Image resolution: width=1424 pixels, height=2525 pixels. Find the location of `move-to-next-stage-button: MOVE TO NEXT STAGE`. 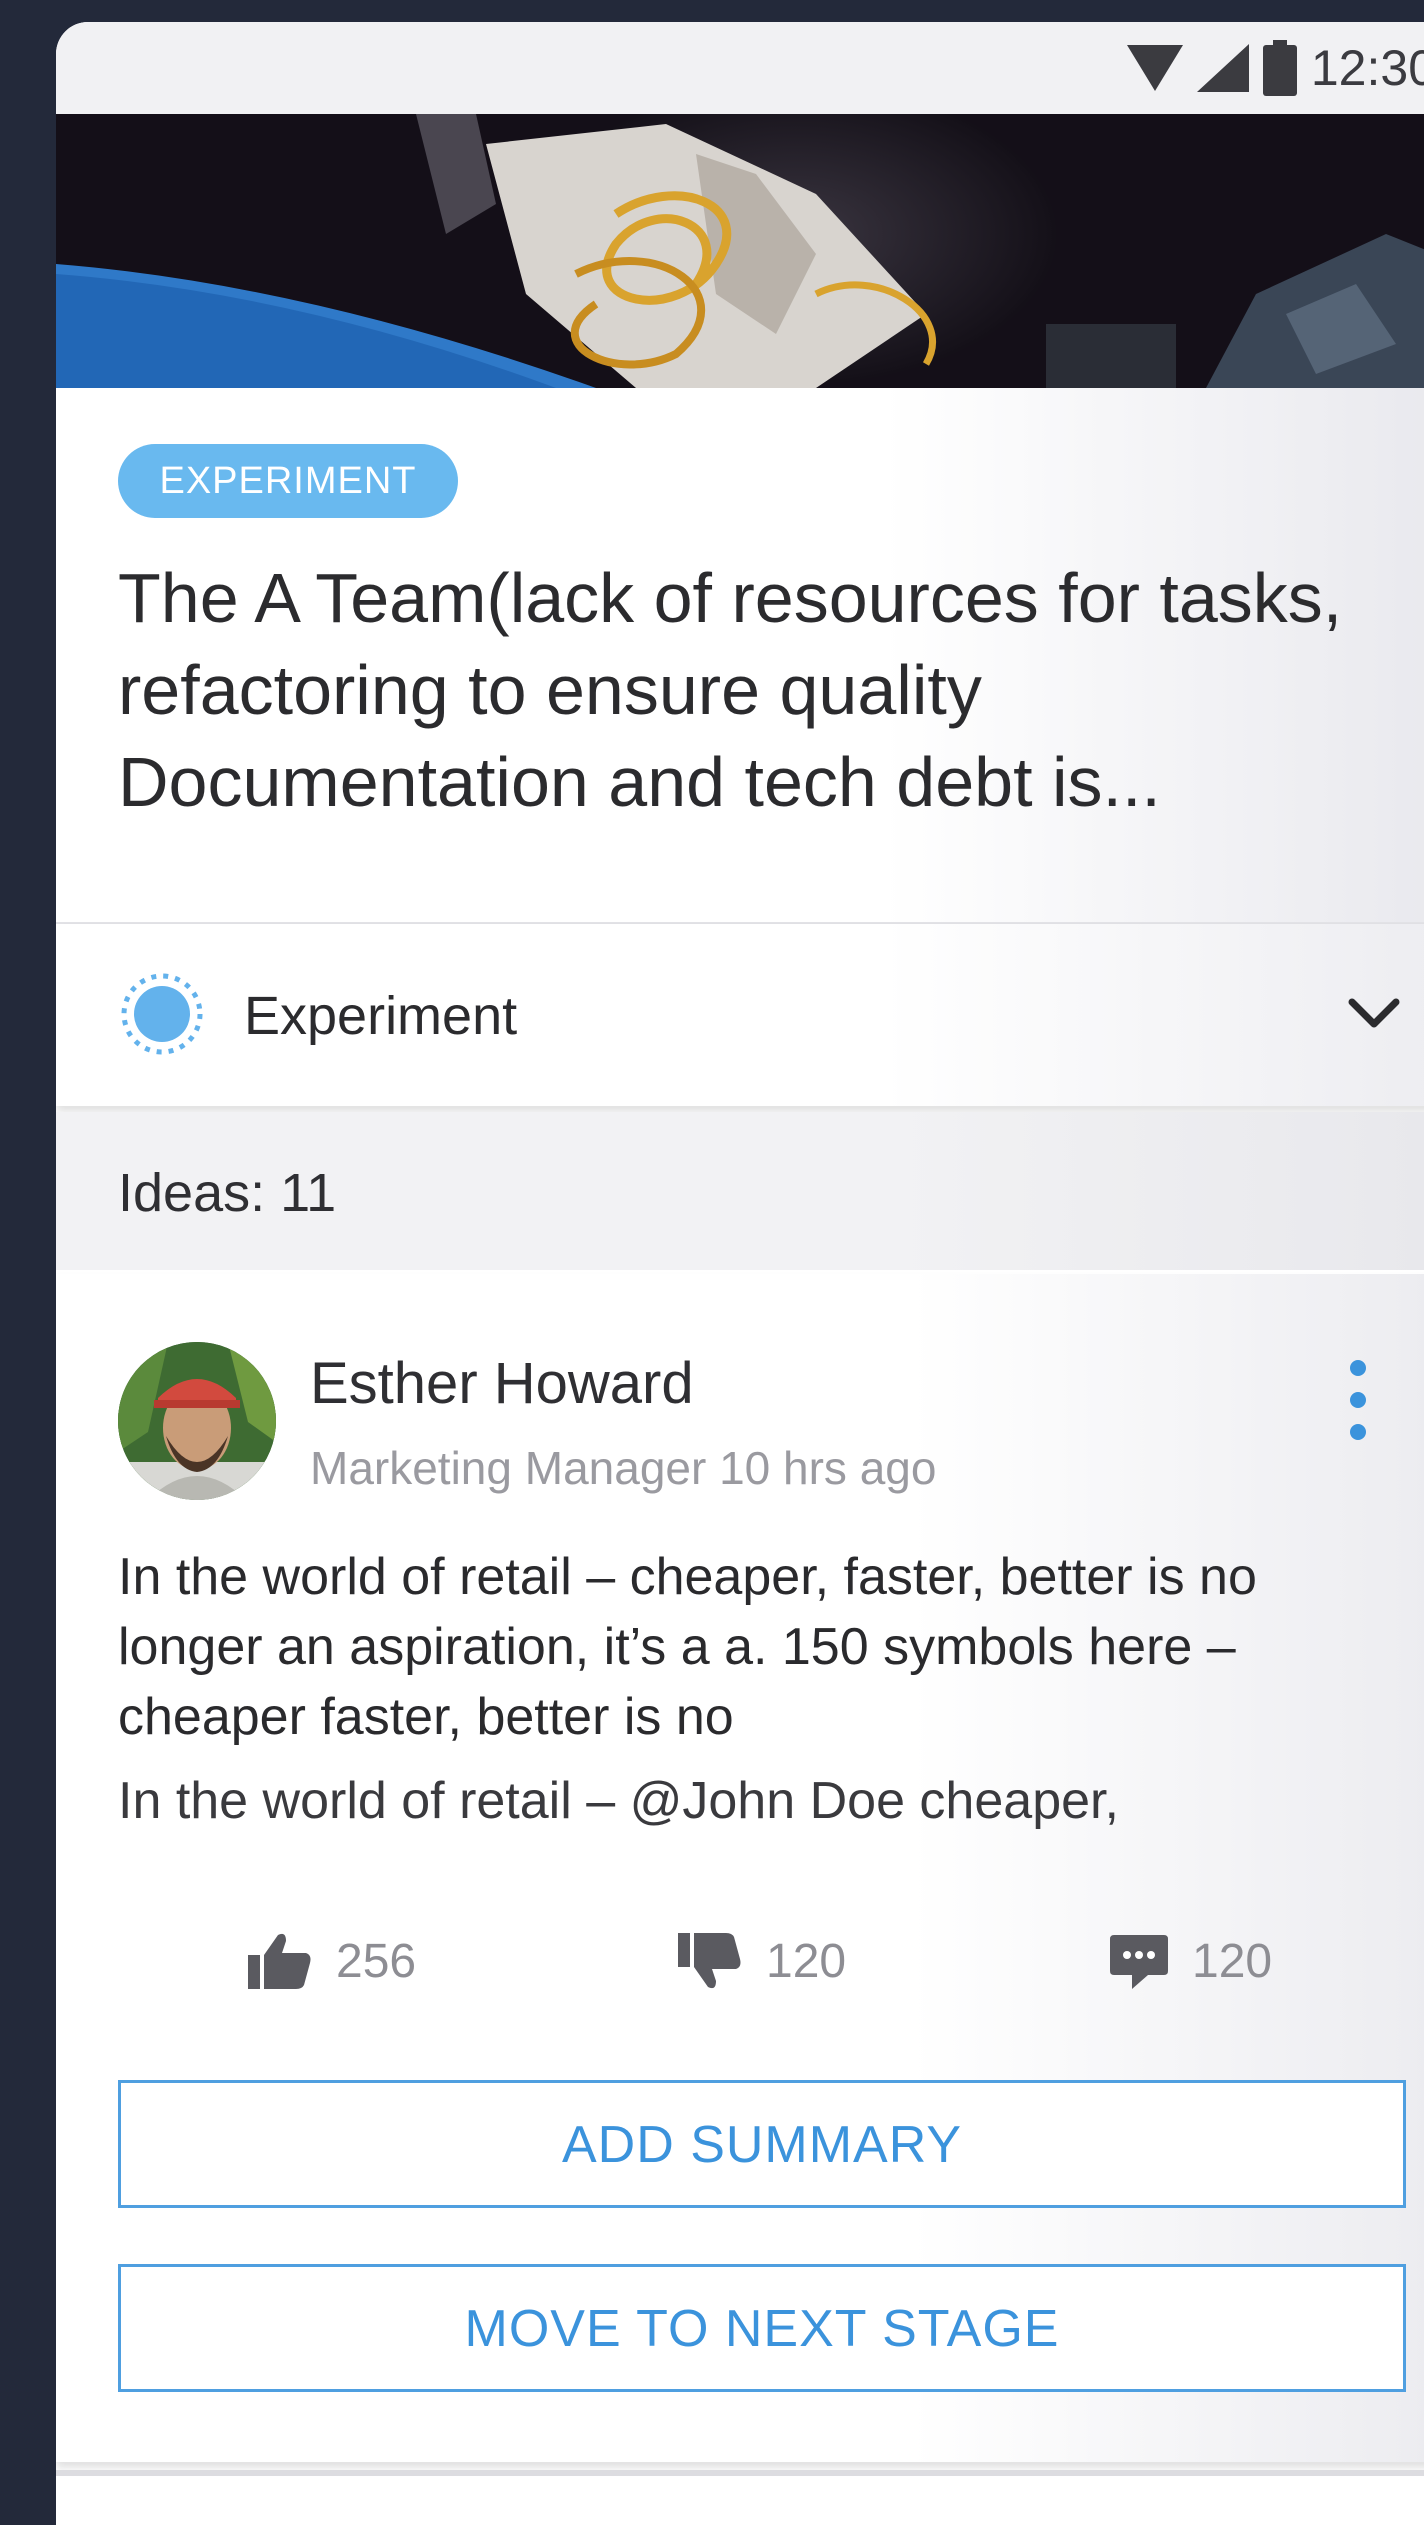

move-to-next-stage-button: MOVE TO NEXT STAGE is located at coordinates (762, 2328).